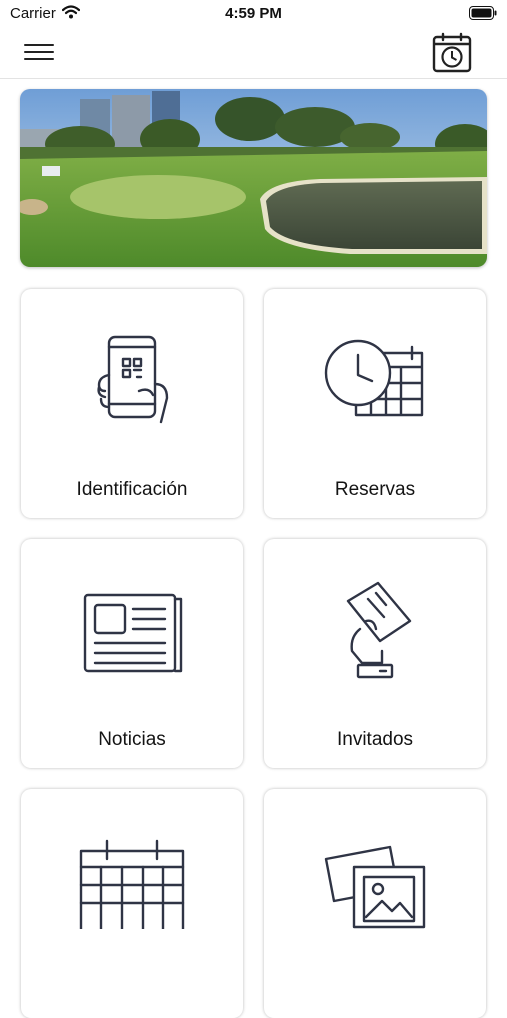 This screenshot has height=1018, width=507. I want to click on identificacion-tile: Identificación, so click(132, 403).